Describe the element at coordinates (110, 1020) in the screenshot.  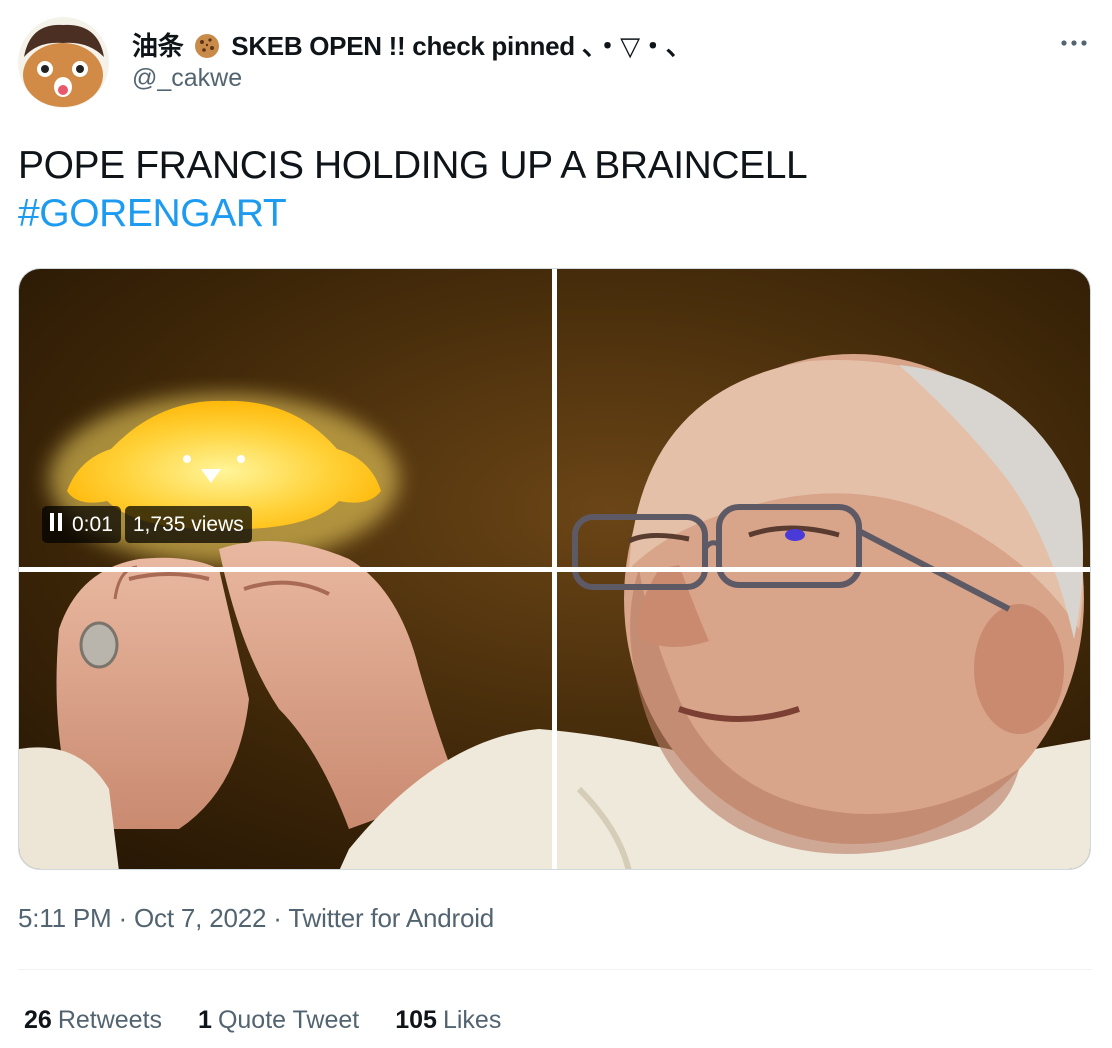
I see `retweets-label: Retweets` at that location.